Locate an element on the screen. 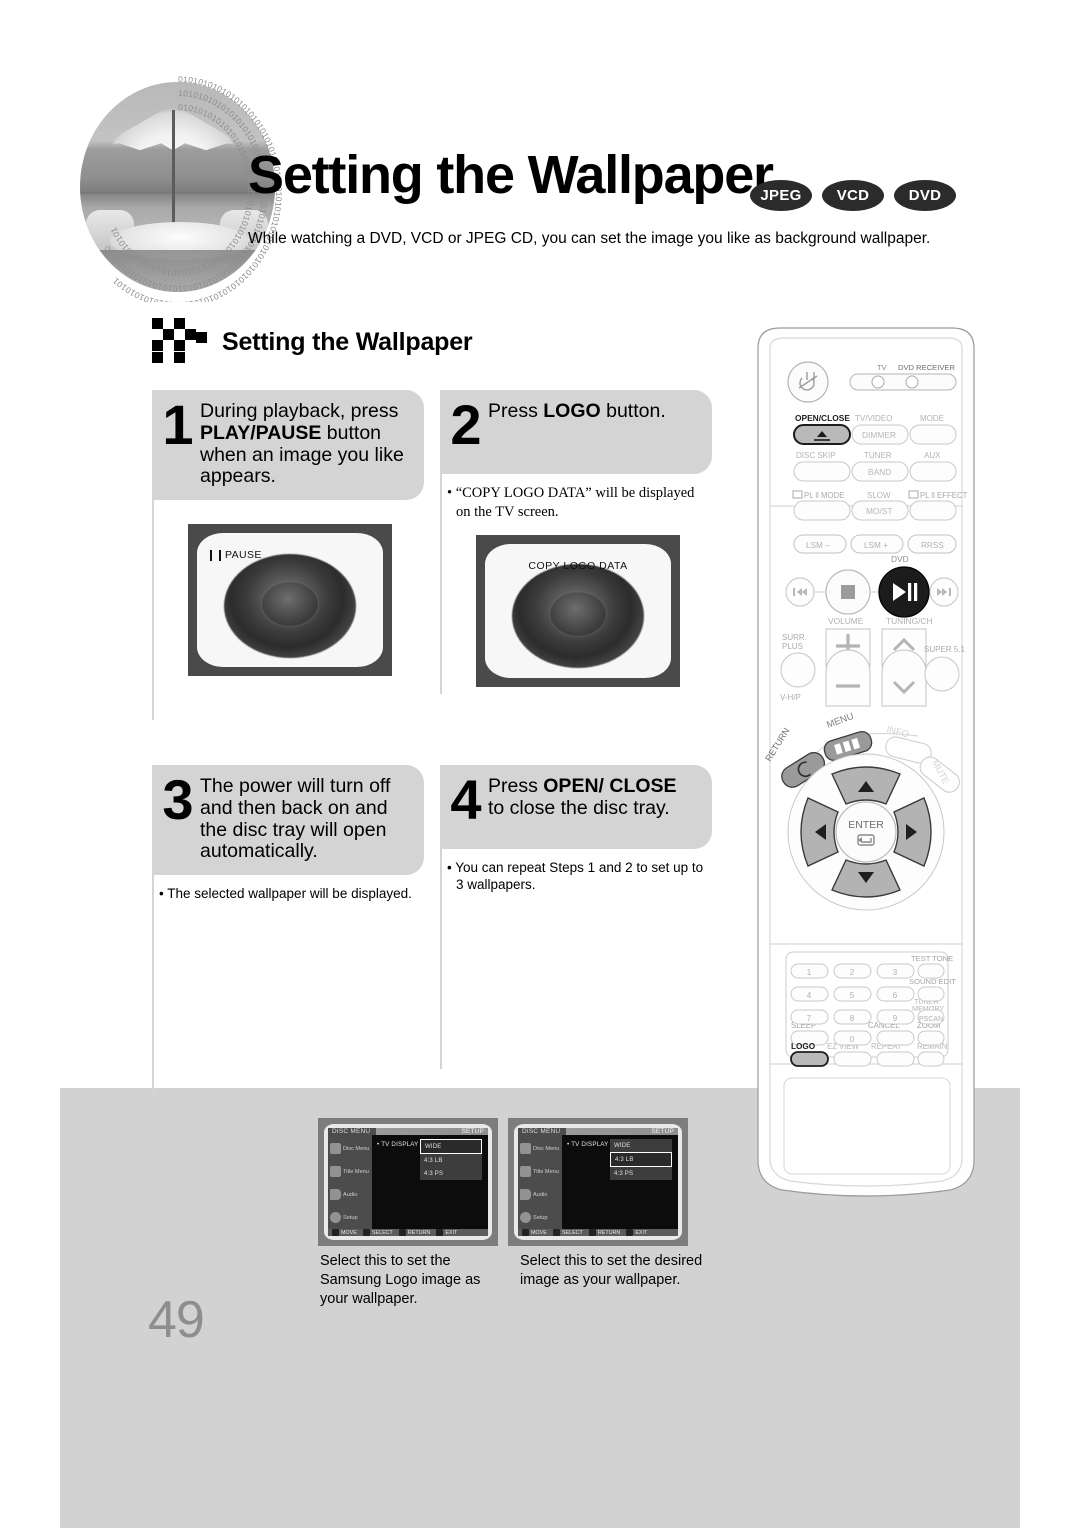  step-1-body: PAUSE is located at coordinates (288, 610).